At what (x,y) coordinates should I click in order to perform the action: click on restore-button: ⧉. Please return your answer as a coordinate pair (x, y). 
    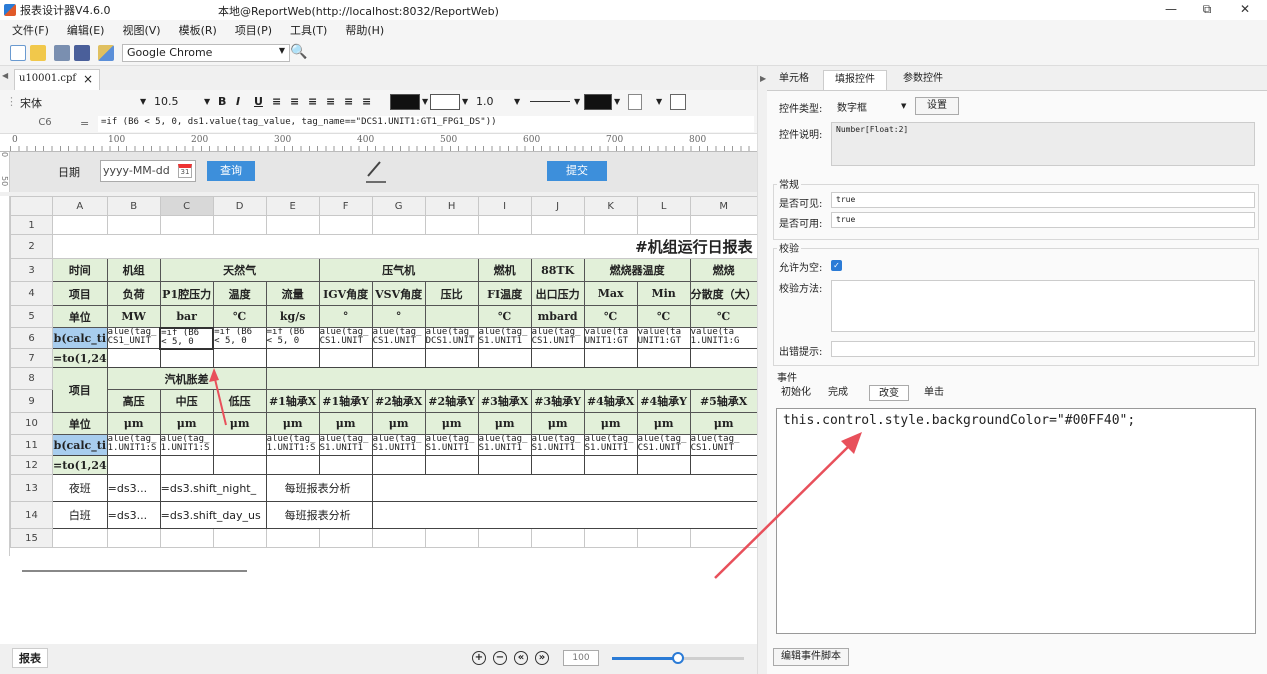
    Looking at the image, I should click on (1207, 9).